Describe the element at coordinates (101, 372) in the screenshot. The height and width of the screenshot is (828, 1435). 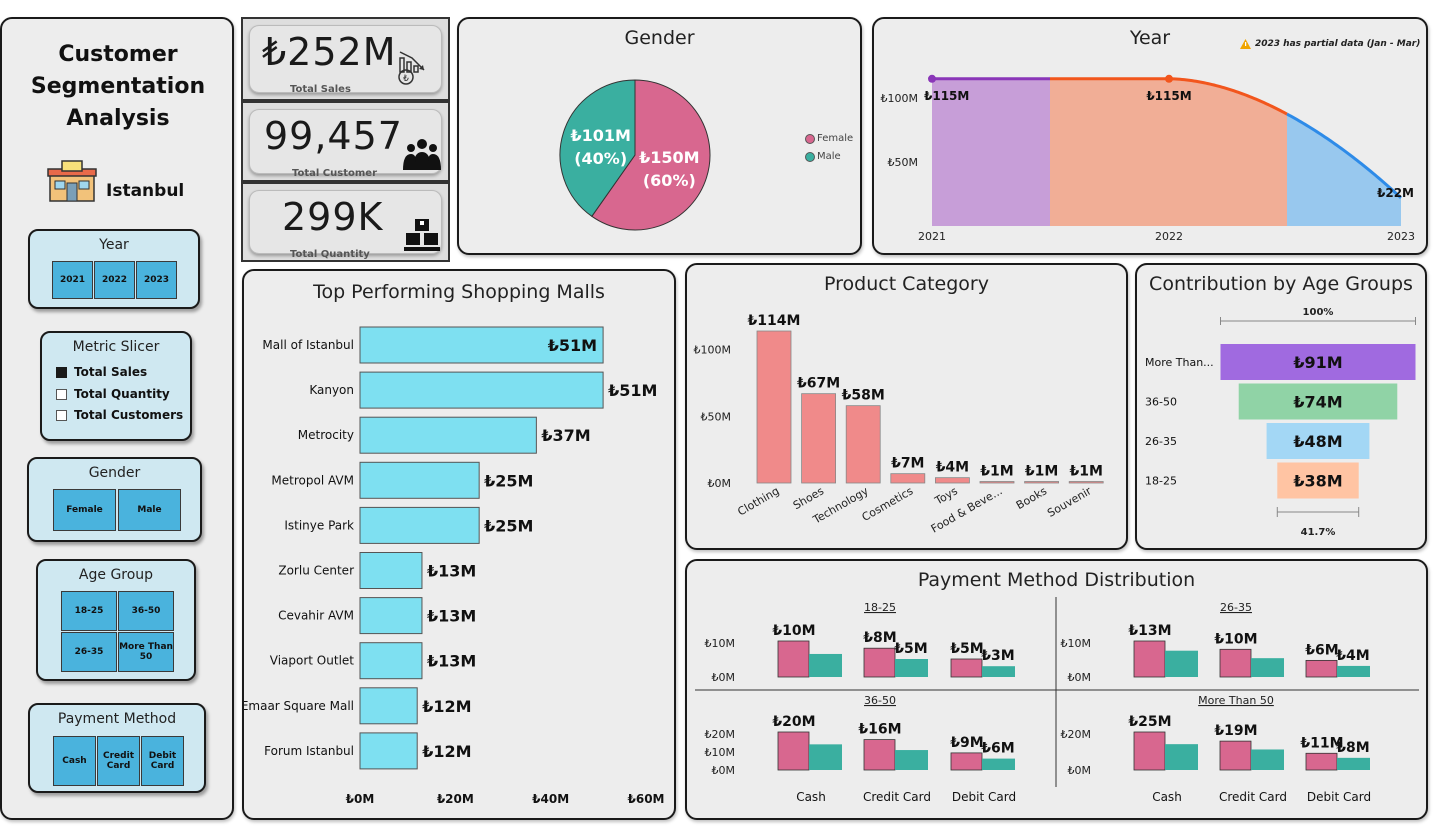
I see `metric-option-sales: Total Sales` at that location.